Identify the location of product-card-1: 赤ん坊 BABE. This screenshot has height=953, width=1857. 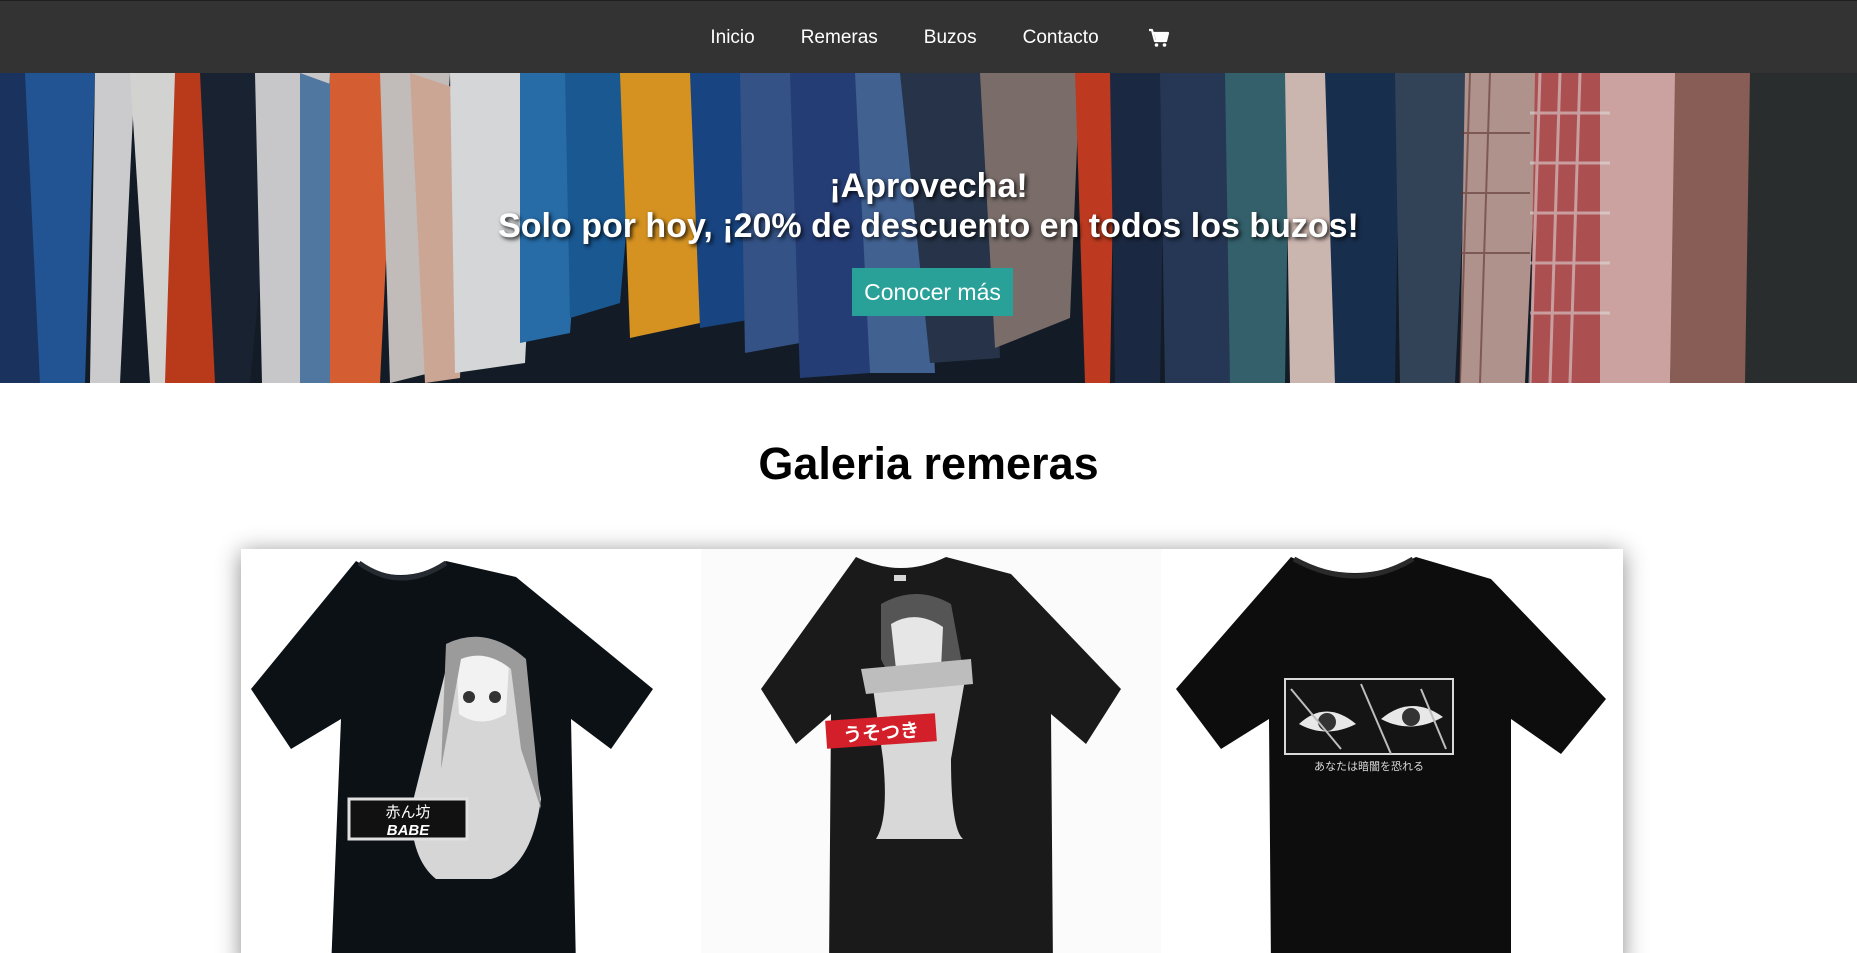
(471, 751).